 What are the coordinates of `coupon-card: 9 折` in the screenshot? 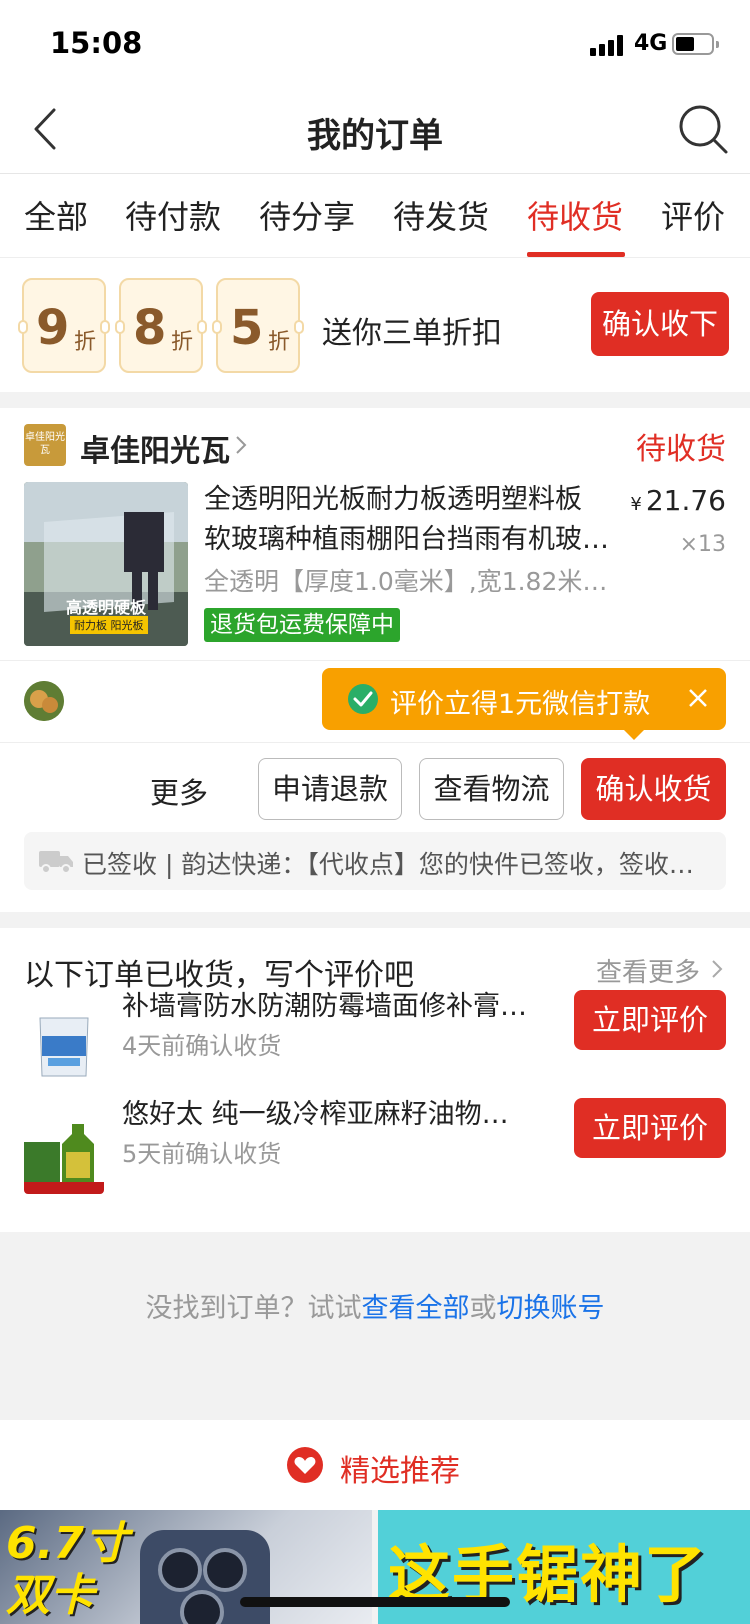 It's located at (64, 325).